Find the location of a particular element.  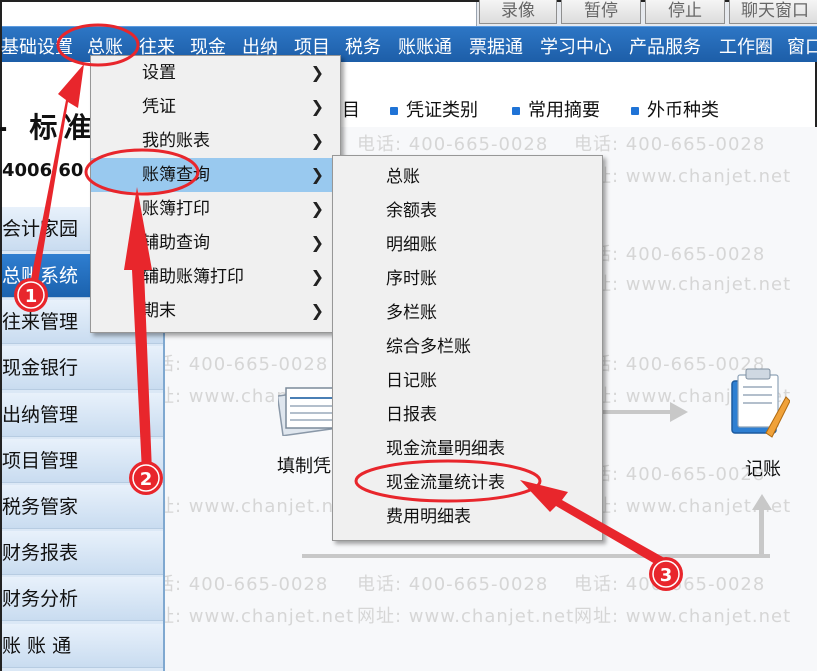

toolbar-item-label: 常用摘要 is located at coordinates (564, 110).